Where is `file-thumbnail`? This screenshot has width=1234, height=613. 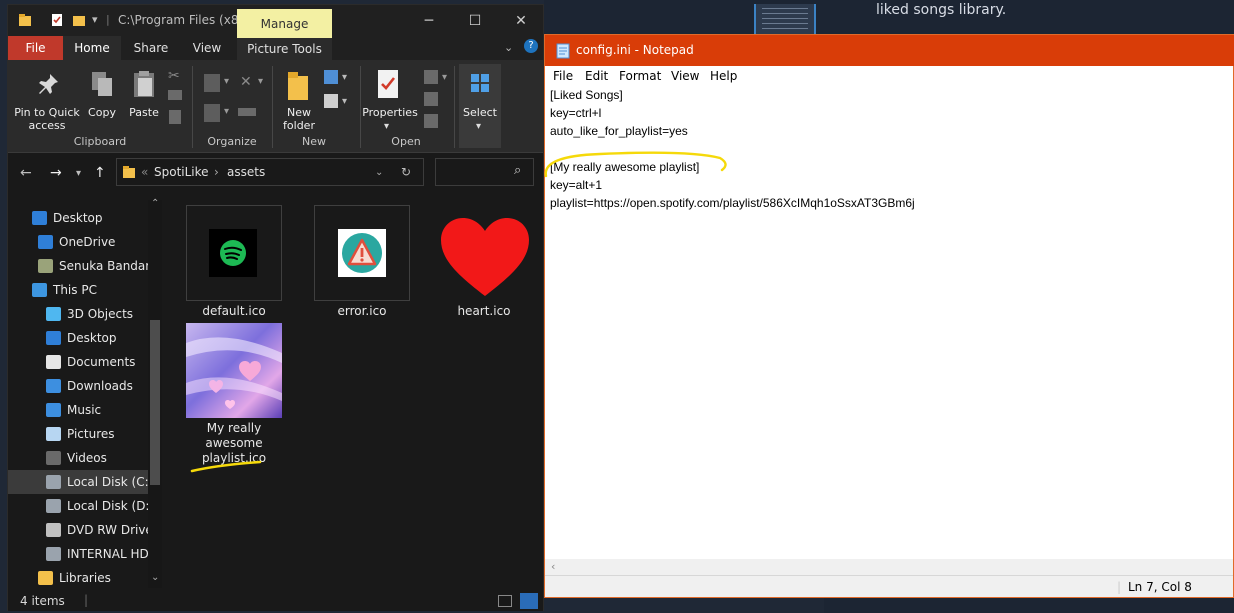
file-thumbnail is located at coordinates (484, 253).